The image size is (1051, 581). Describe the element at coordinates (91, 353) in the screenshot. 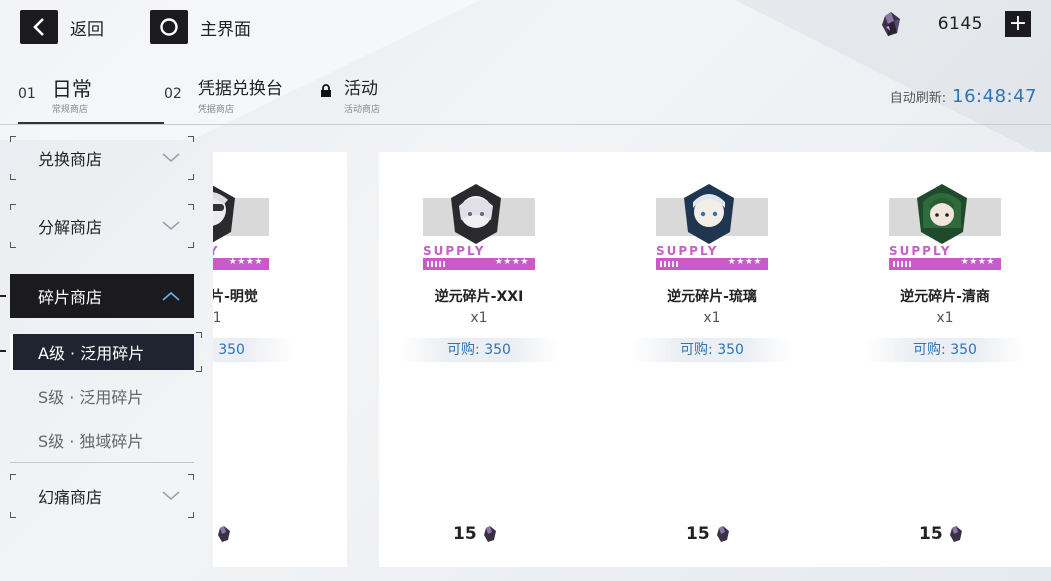

I see `subitem-label: A级 · 泛用碎片` at that location.